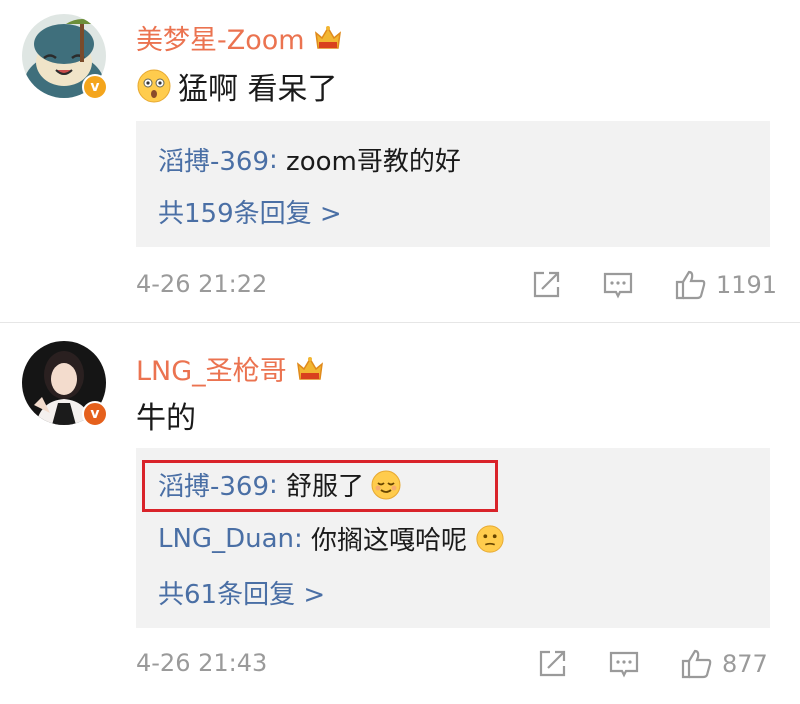 The height and width of the screenshot is (704, 800). What do you see at coordinates (241, 592) in the screenshot?
I see `more-replies-link: 共61条回复 >` at bounding box center [241, 592].